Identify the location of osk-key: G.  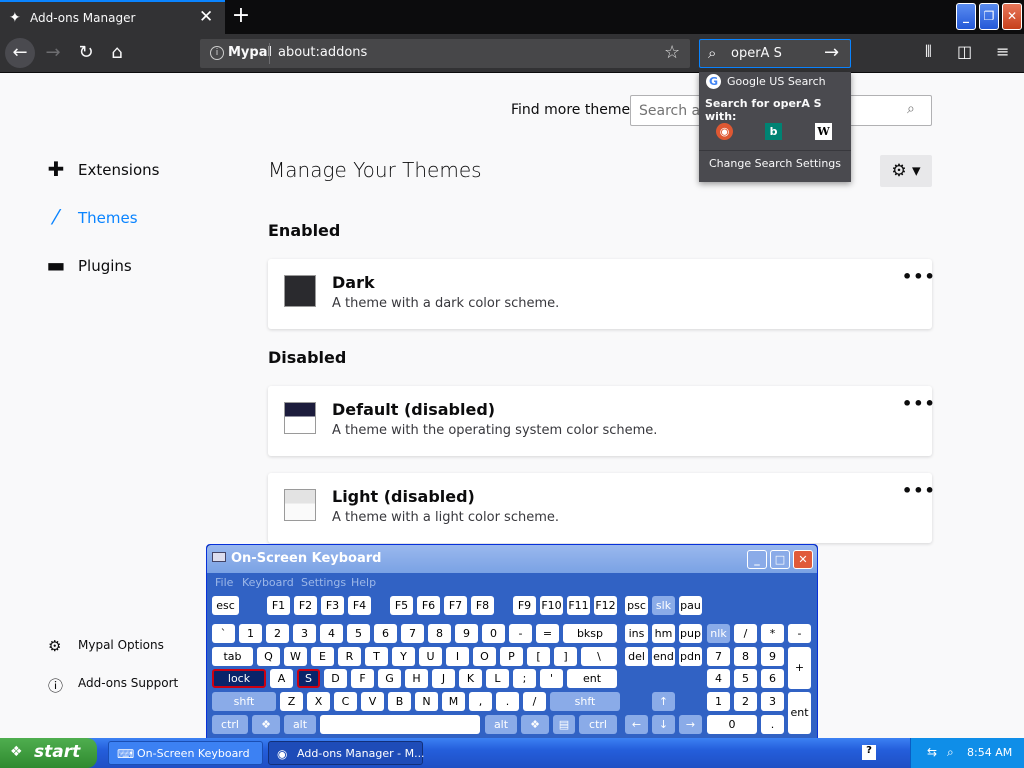
(389, 678).